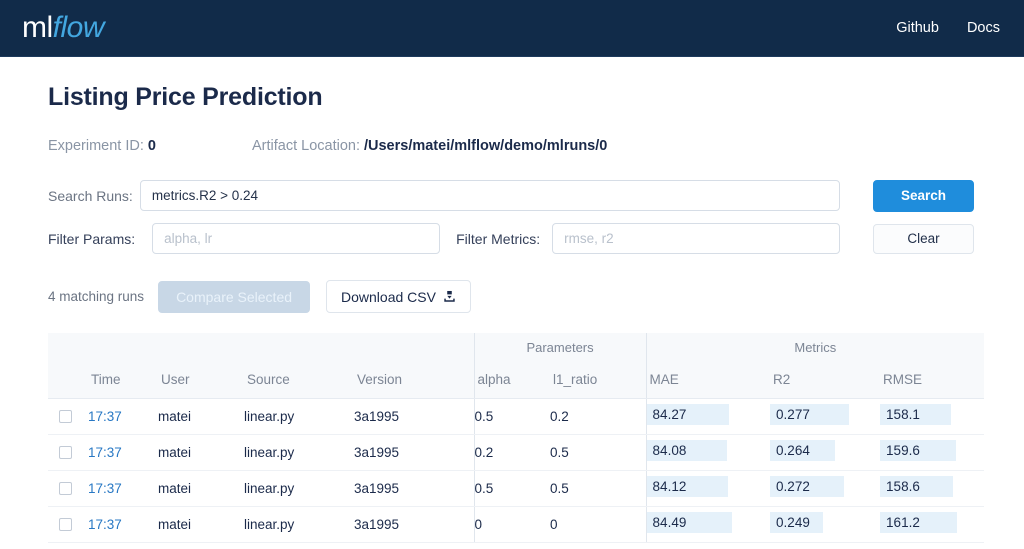 This screenshot has height=549, width=1024. What do you see at coordinates (918, 450) in the screenshot?
I see `cell-rmse-bar: 159.6` at bounding box center [918, 450].